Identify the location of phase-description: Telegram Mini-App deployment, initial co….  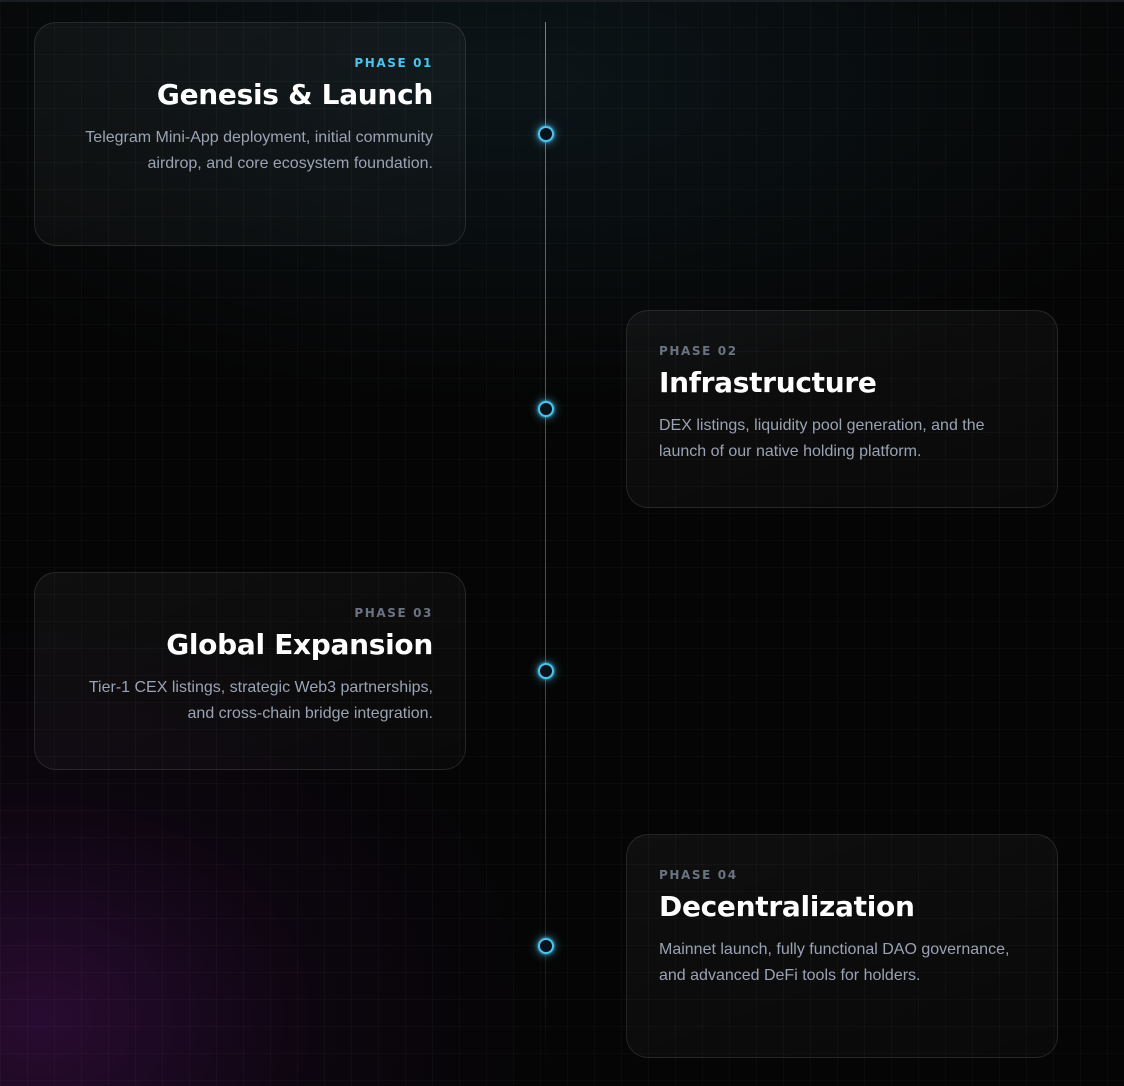
(259, 150).